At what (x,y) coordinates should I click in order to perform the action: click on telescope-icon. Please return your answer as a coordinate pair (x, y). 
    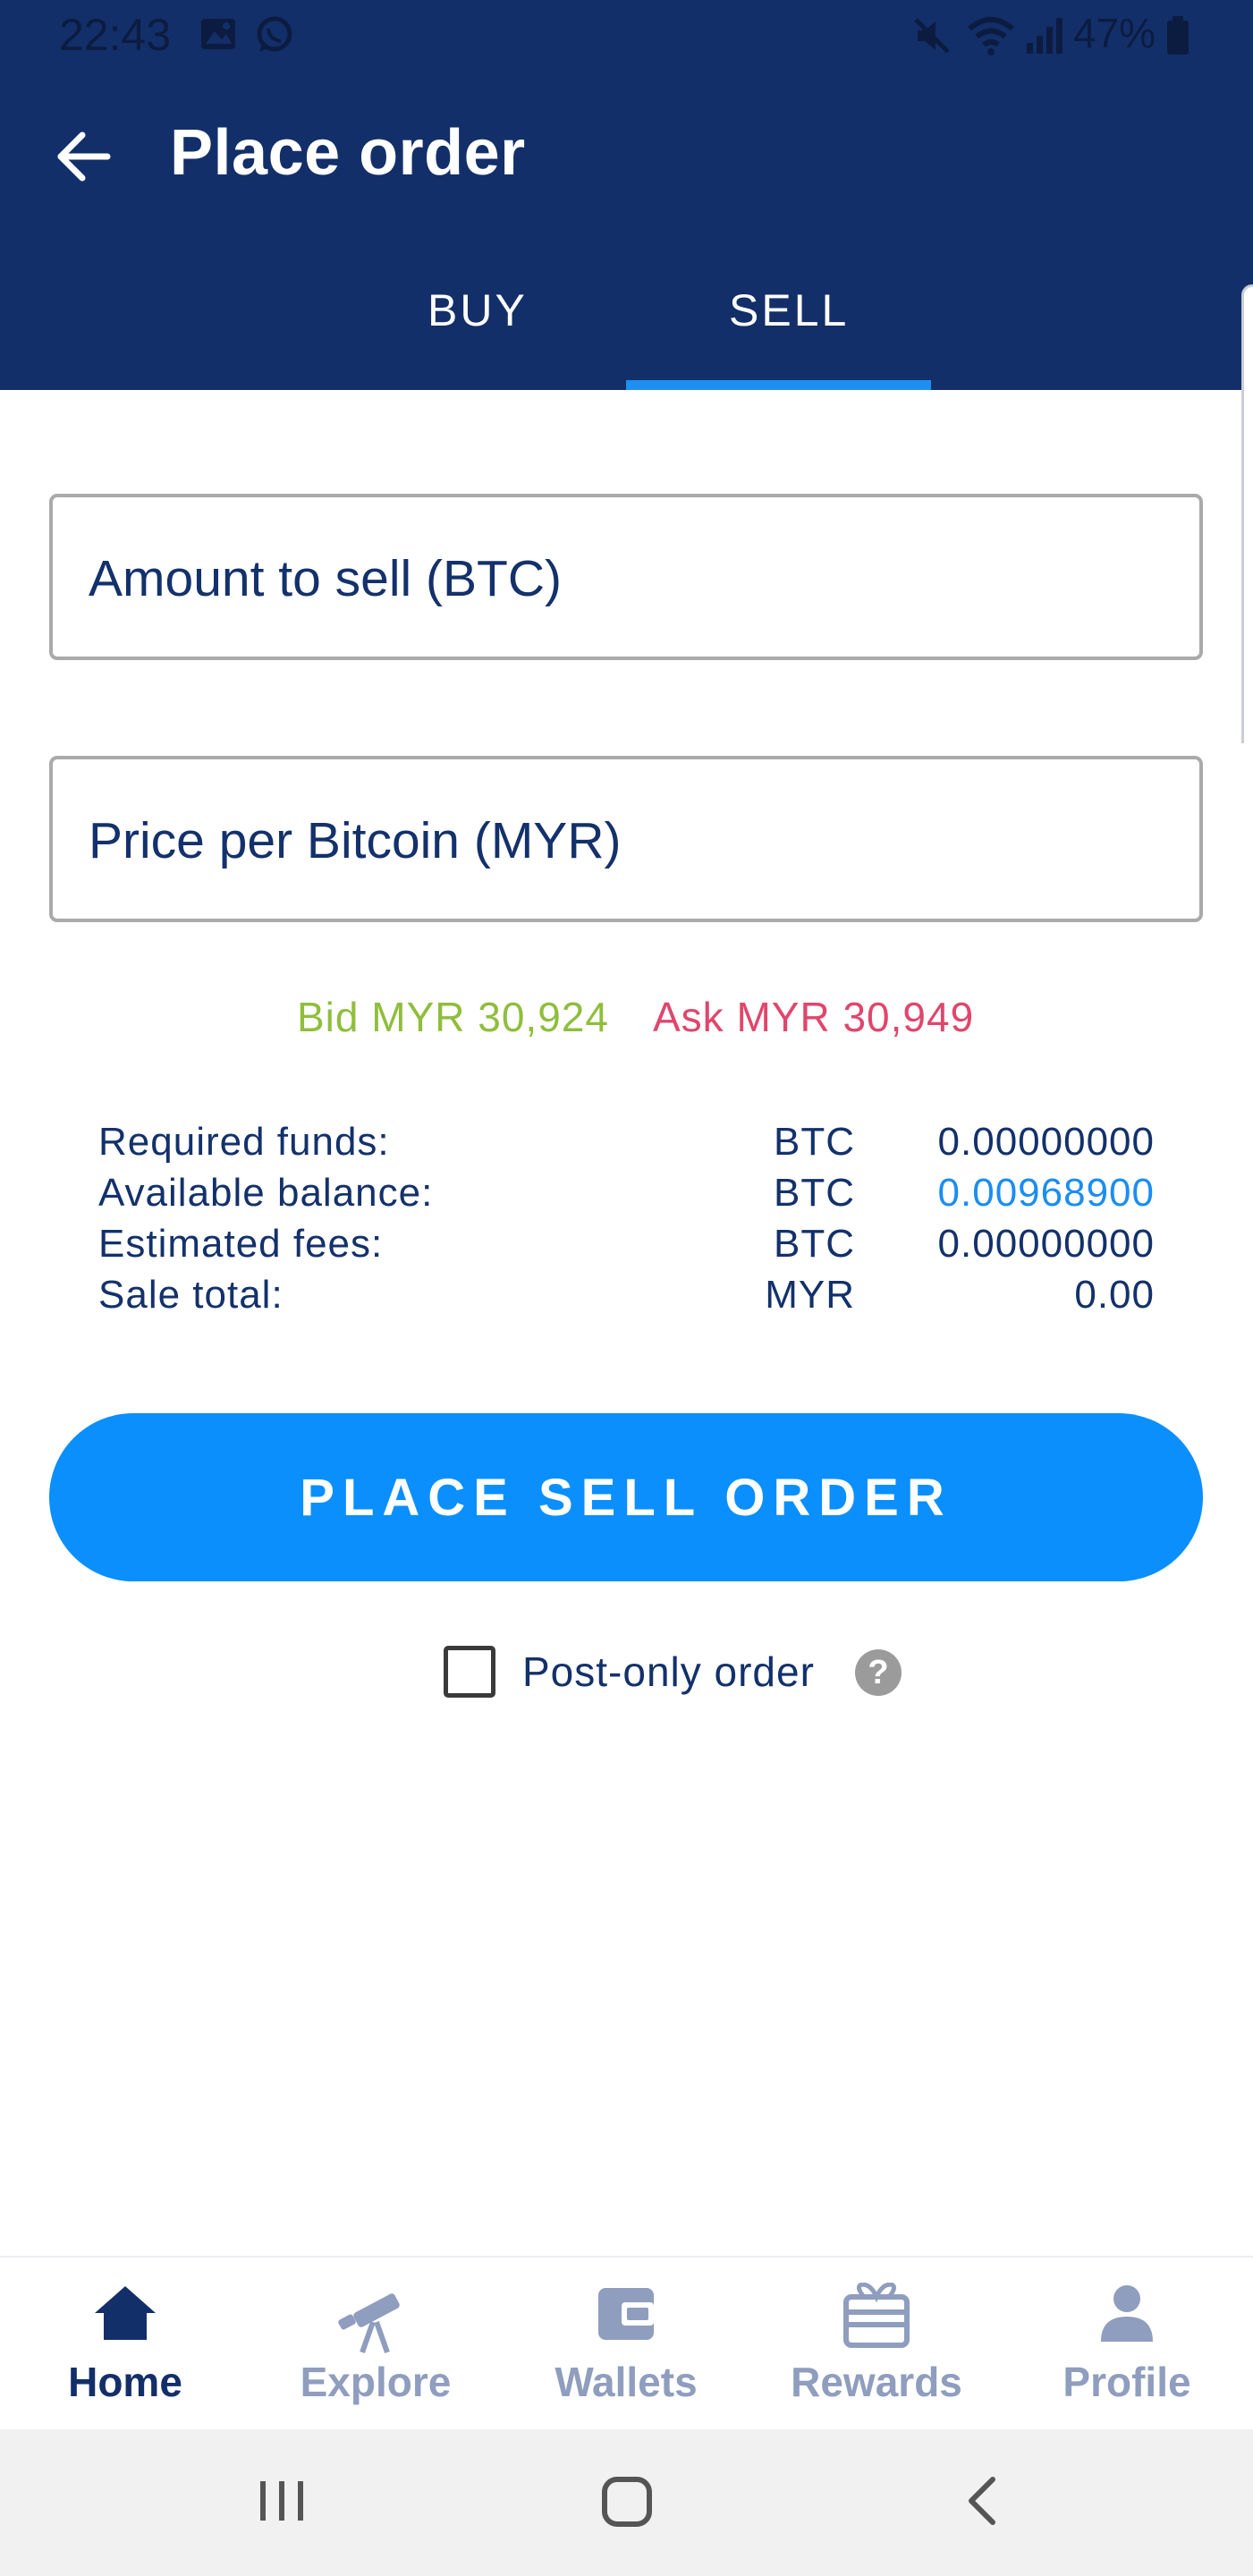
    Looking at the image, I should click on (369, 2323).